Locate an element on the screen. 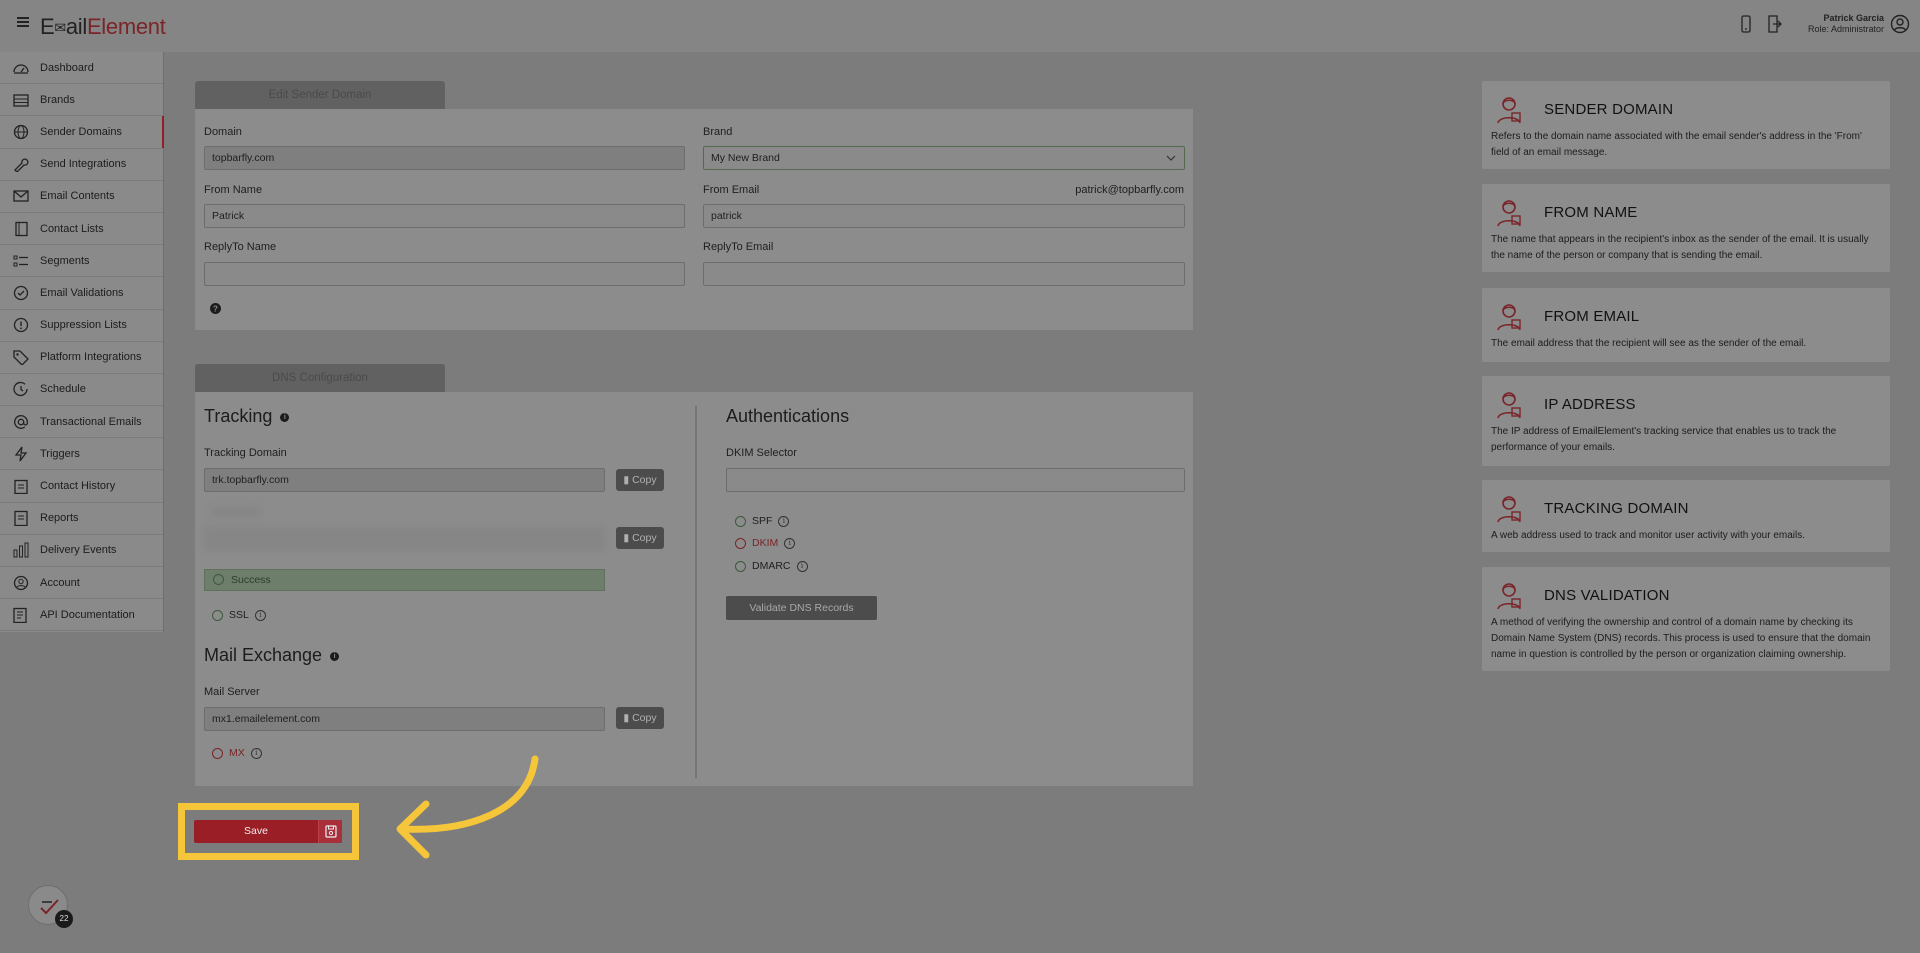 The height and width of the screenshot is (953, 1920). tracking-domain-label: Tracking Domain is located at coordinates (245, 453).